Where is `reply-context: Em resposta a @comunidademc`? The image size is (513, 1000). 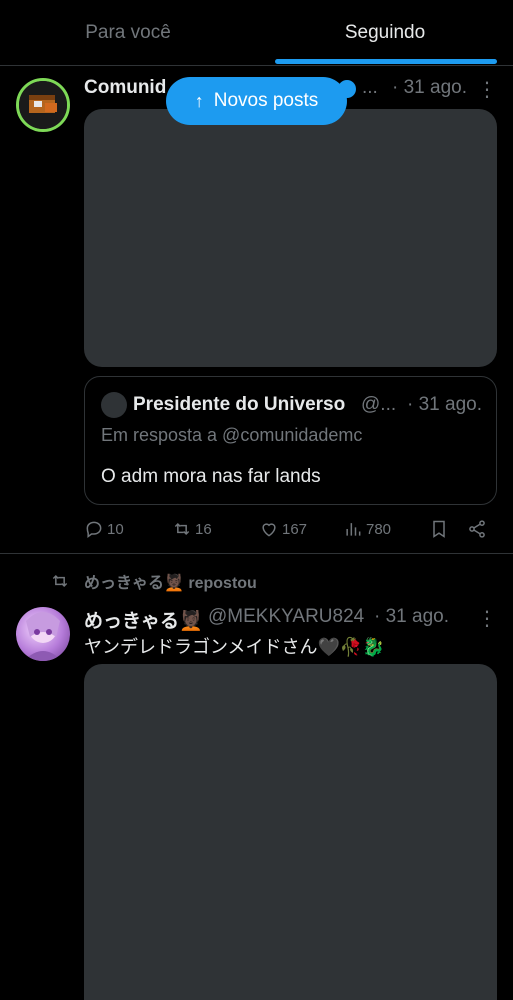
reply-context: Em resposta a @comunidademc is located at coordinates (232, 435).